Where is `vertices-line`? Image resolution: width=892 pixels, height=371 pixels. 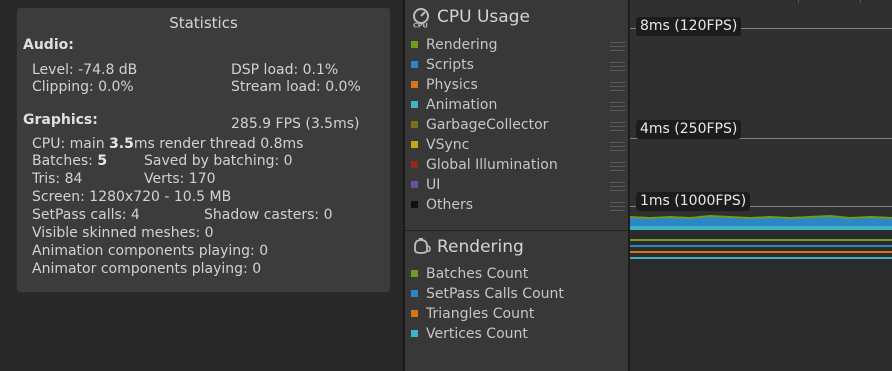
vertices-line is located at coordinates (761, 258).